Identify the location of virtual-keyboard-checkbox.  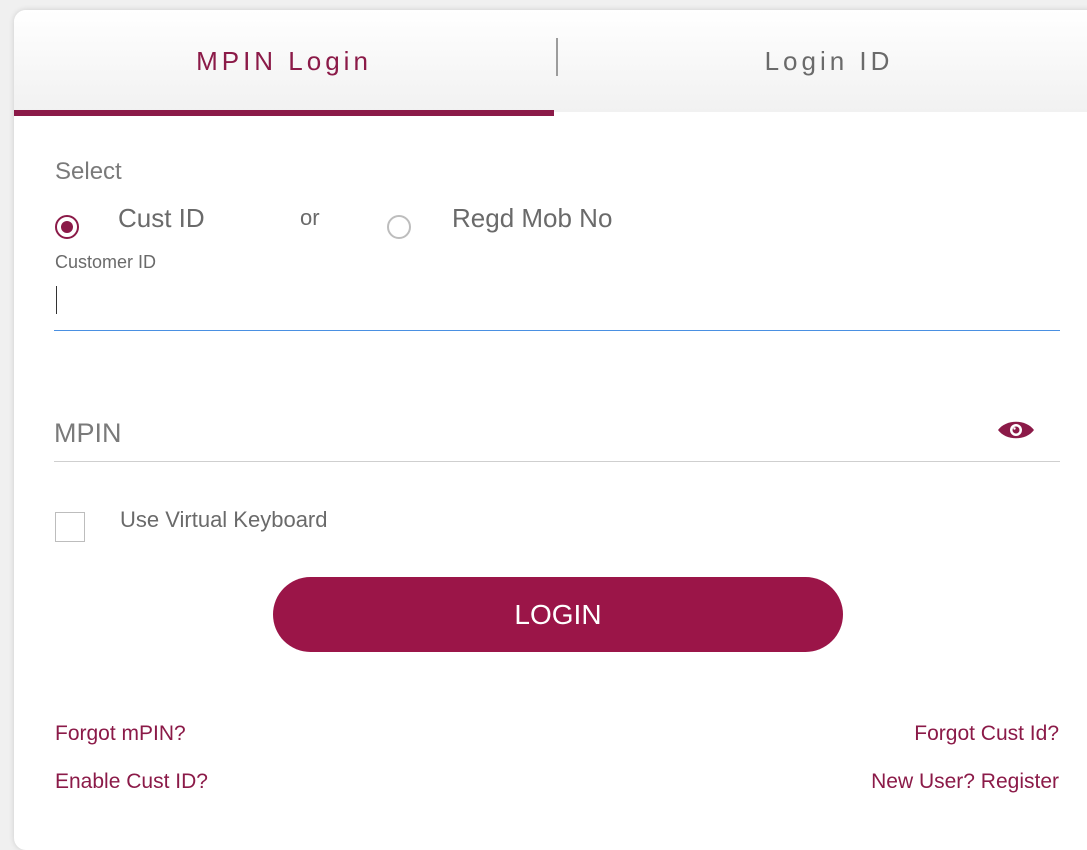
(70, 527).